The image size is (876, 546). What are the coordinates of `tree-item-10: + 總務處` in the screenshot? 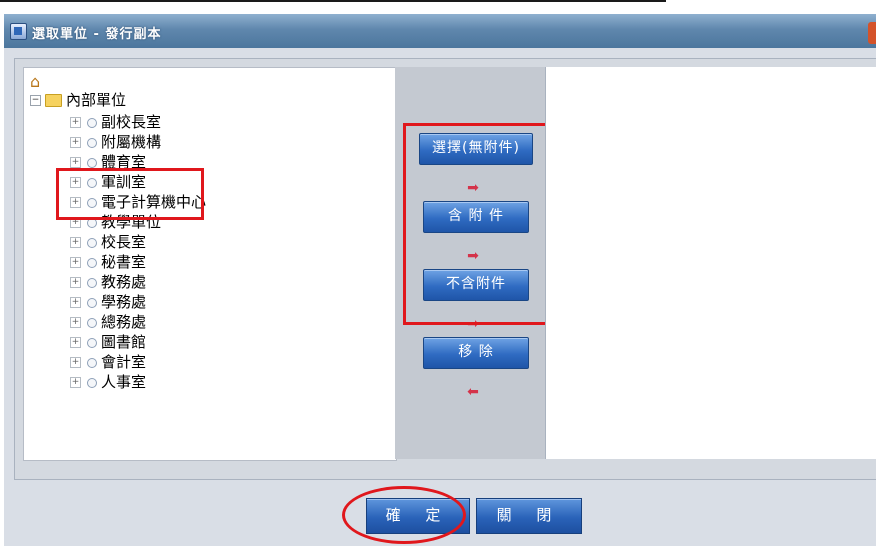 It's located at (108, 322).